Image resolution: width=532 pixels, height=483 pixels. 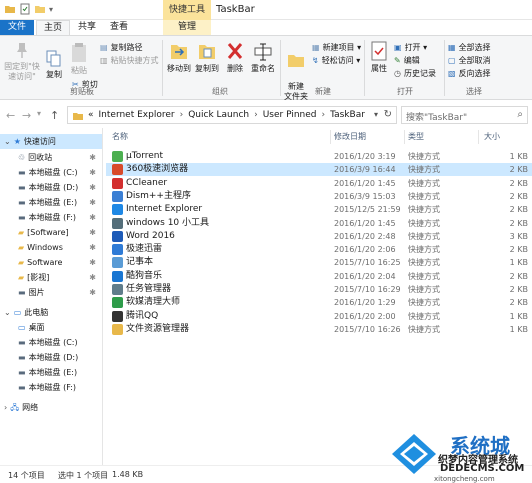 What do you see at coordinates (26, 115) in the screenshot?
I see `forward-arrow-icon: →` at bounding box center [26, 115].